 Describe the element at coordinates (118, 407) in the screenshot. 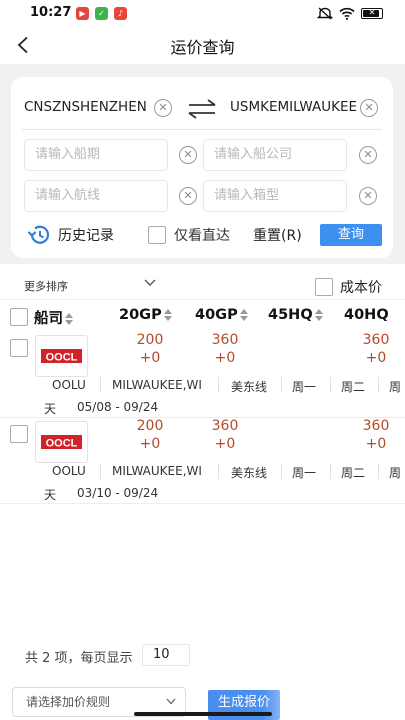

I see `validity-date: 05/08 - 09/24` at that location.